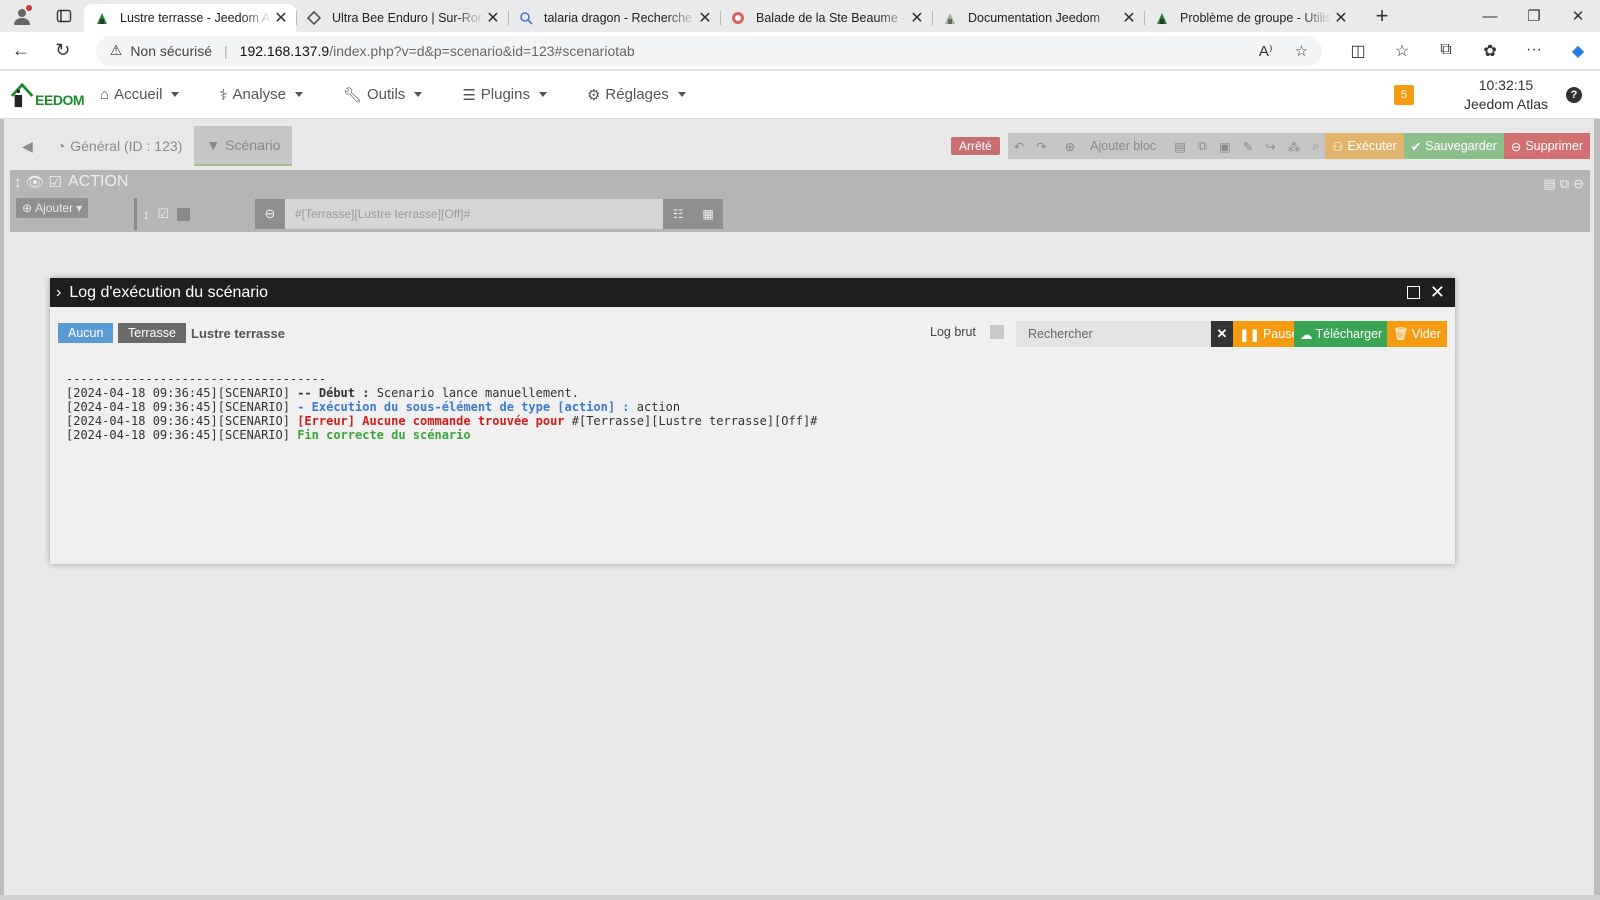 Image resolution: width=1600 pixels, height=900 pixels. Describe the element at coordinates (116, 50) in the screenshot. I see `warning-icon: ⚠` at that location.